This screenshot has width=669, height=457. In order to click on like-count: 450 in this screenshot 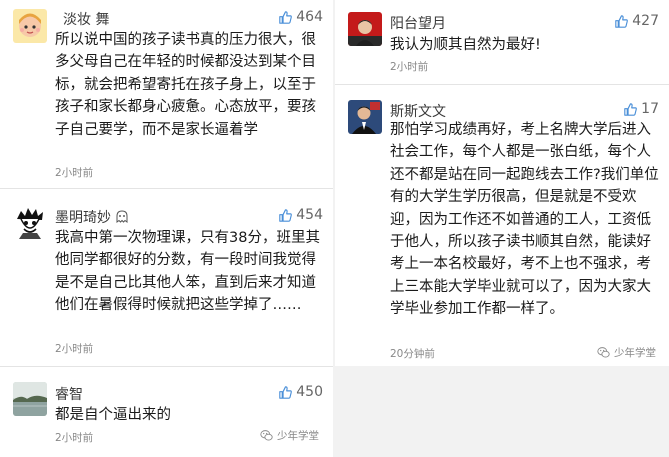, I will do `click(309, 392)`.